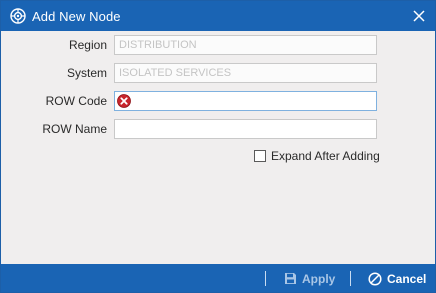 This screenshot has height=293, width=436. I want to click on system-row: System, so click(218, 74).